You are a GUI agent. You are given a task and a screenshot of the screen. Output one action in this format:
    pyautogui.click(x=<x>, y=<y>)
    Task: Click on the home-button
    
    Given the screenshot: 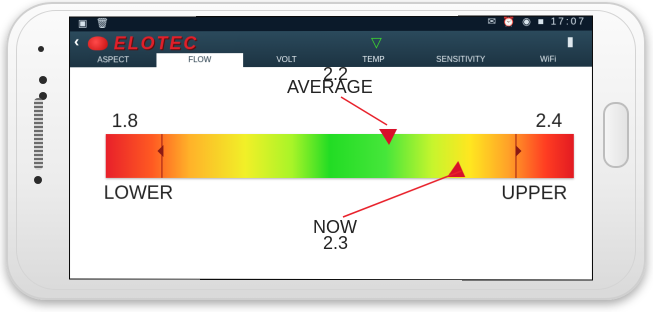 What is the action you would take?
    pyautogui.click(x=616, y=135)
    